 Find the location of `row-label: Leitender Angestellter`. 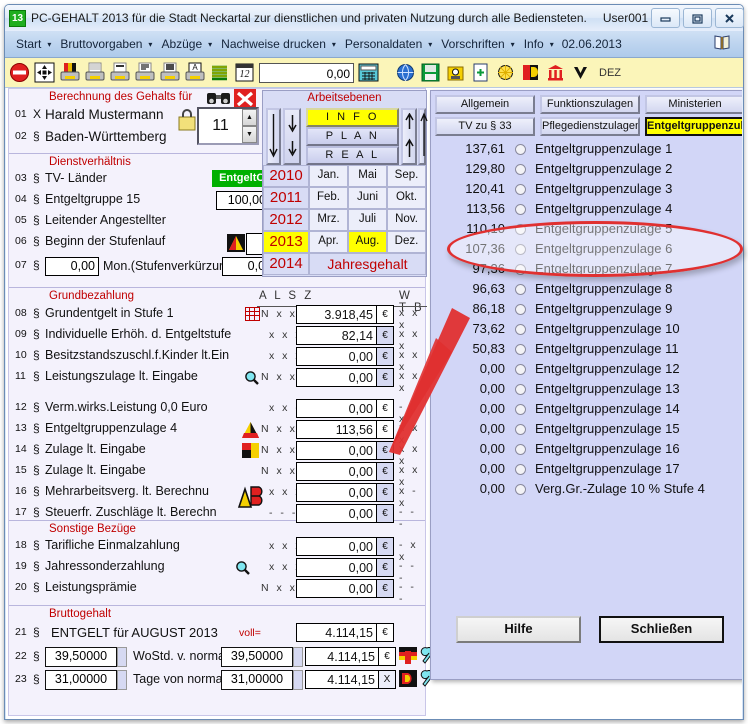

row-label: Leitender Angestellter is located at coordinates (105, 220).